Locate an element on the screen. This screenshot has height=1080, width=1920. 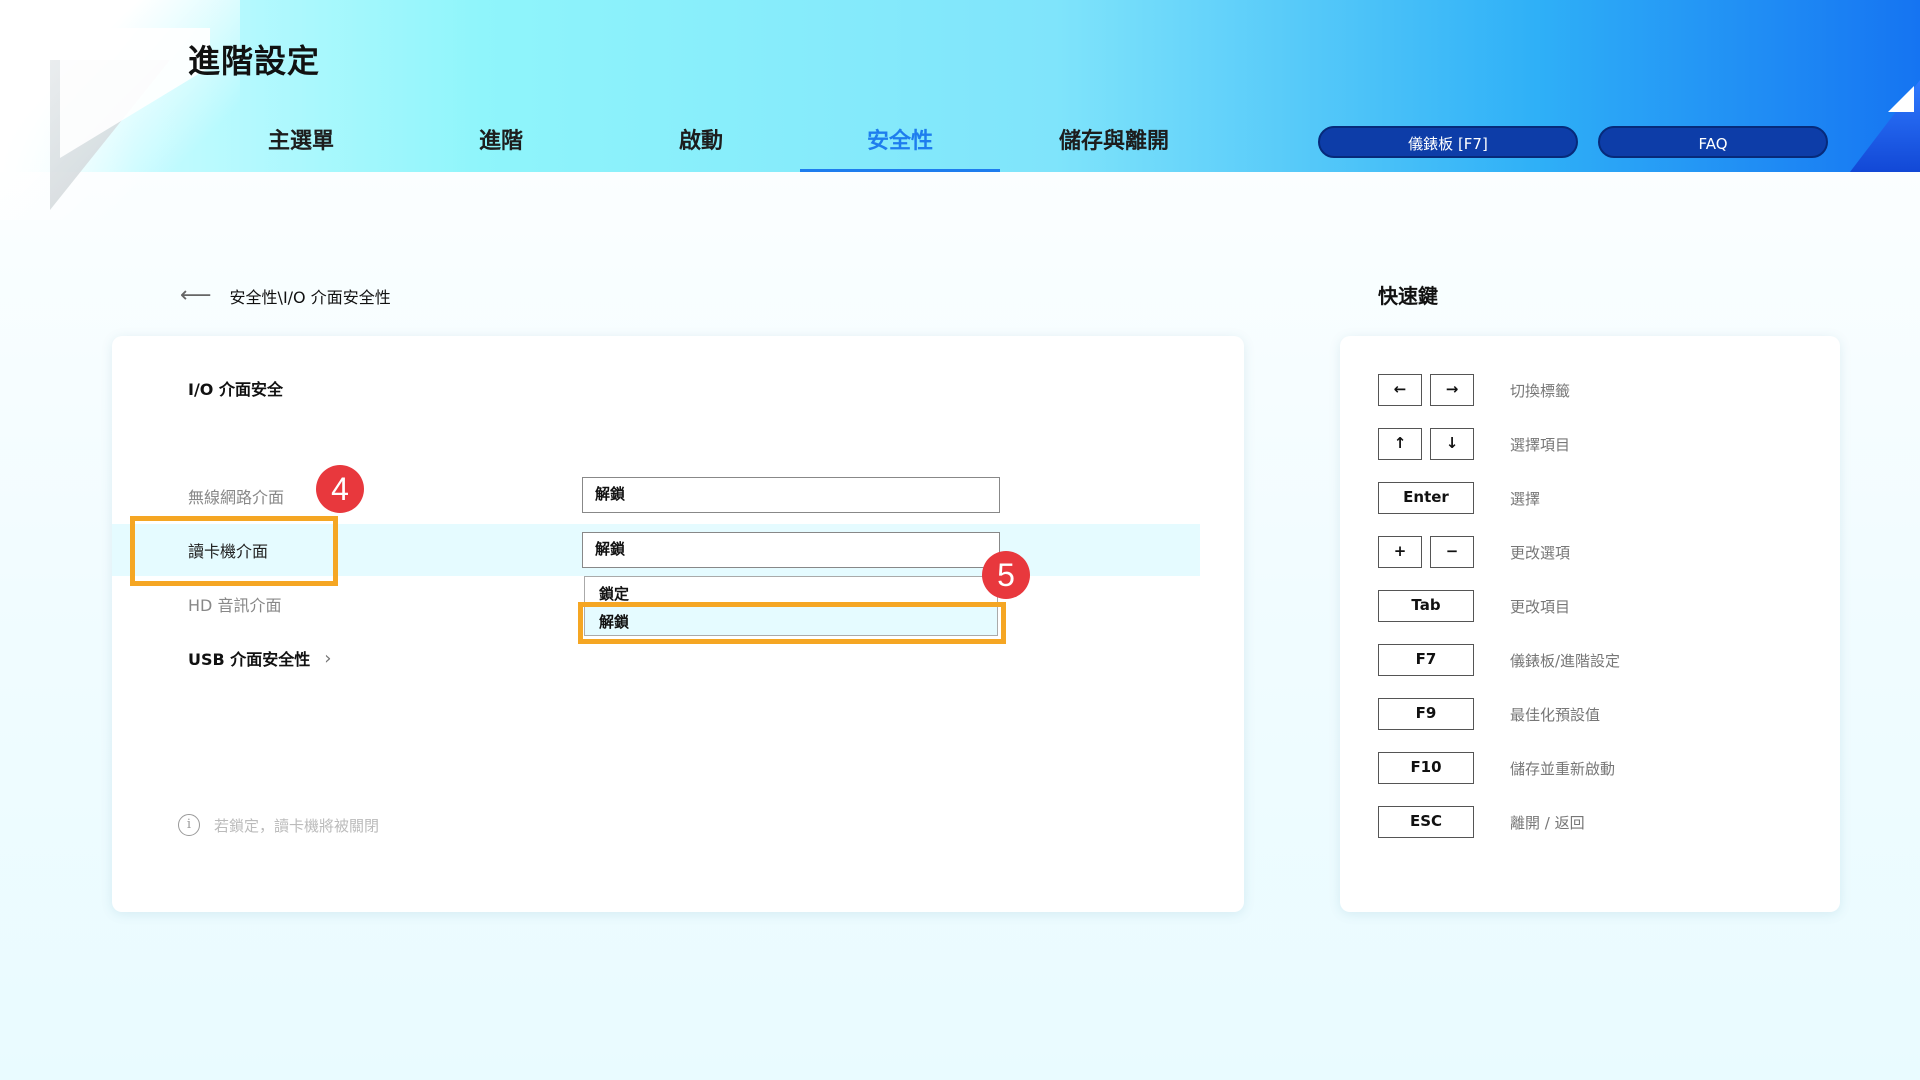
annotation-box-unlock-option is located at coordinates (792, 623).